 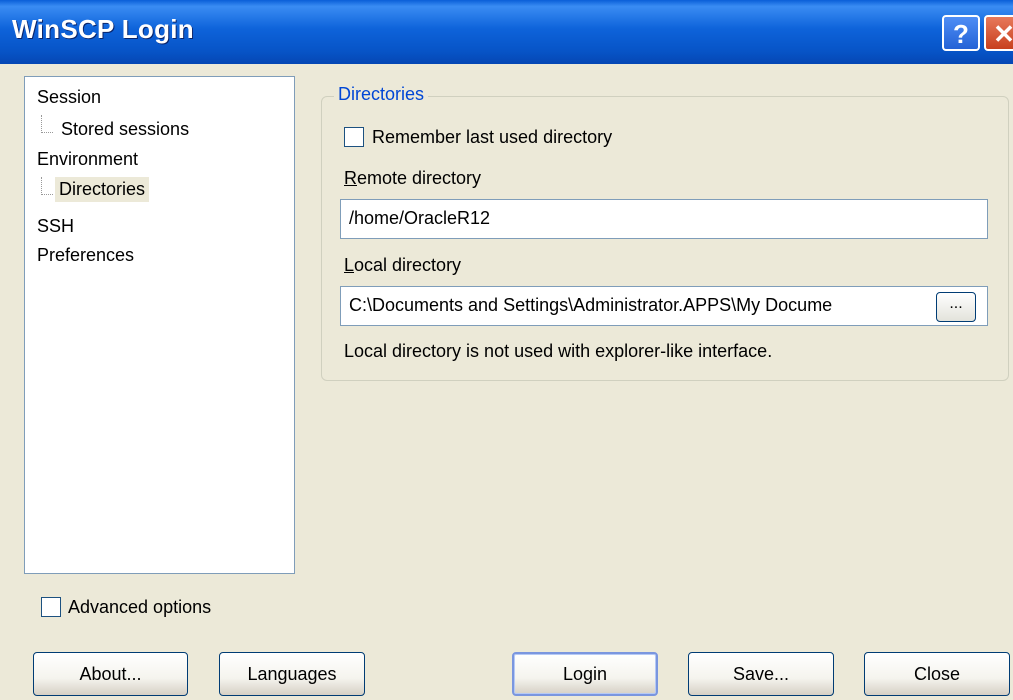 I want to click on local-directory-label: Local directory, so click(x=402, y=265).